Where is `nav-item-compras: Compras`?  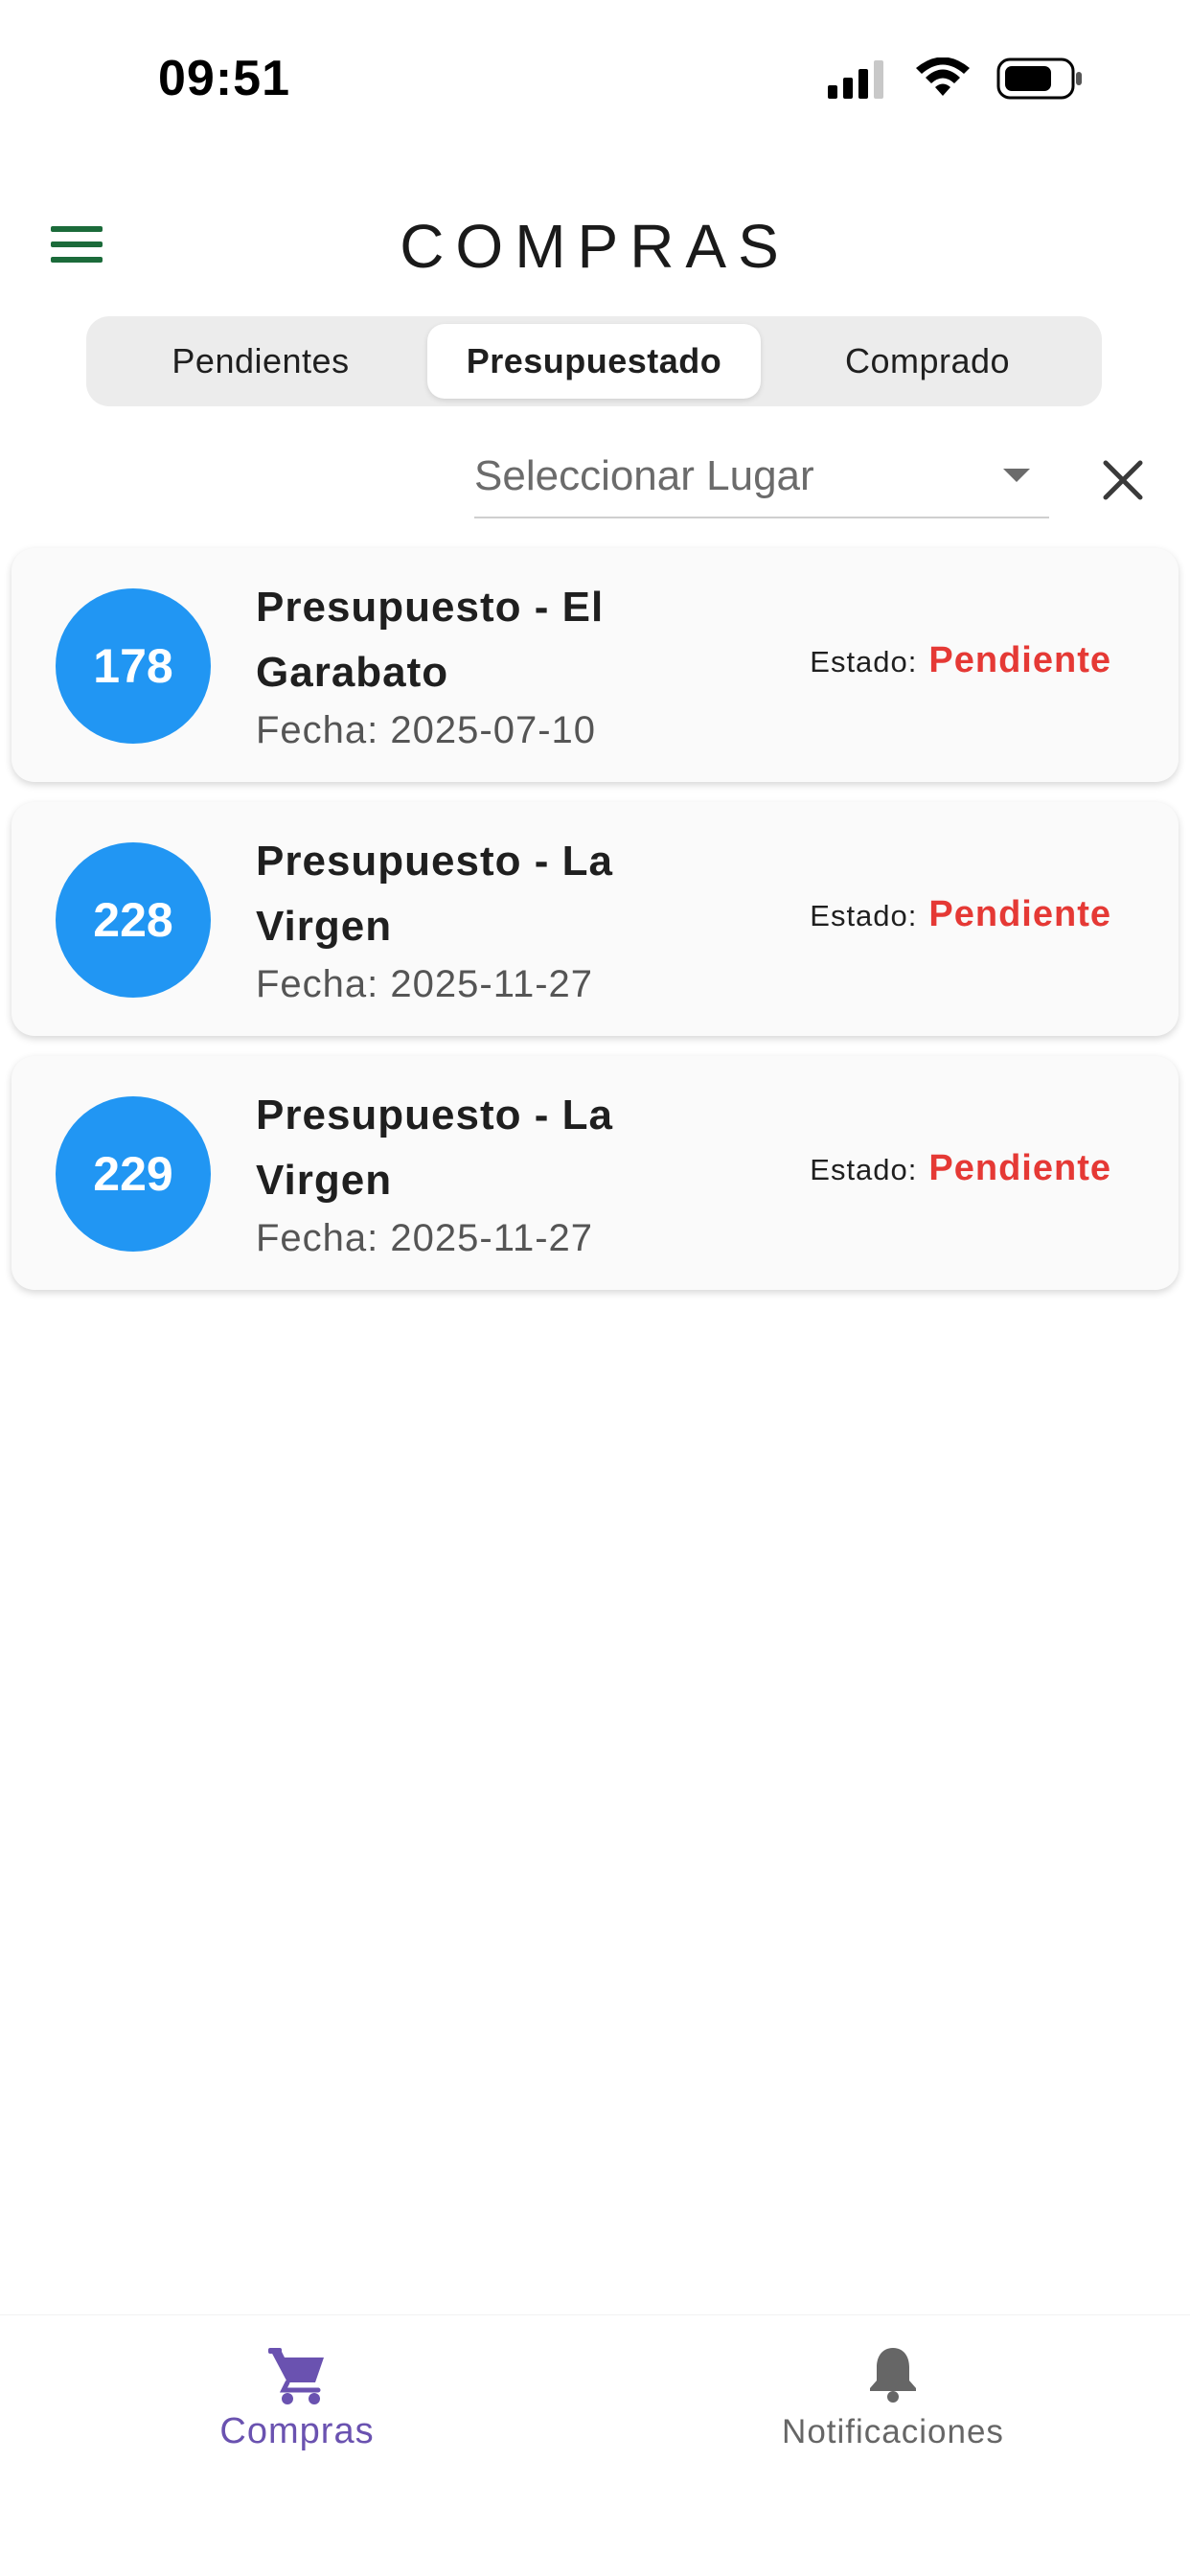
nav-item-compras: Compras is located at coordinates (297, 2398).